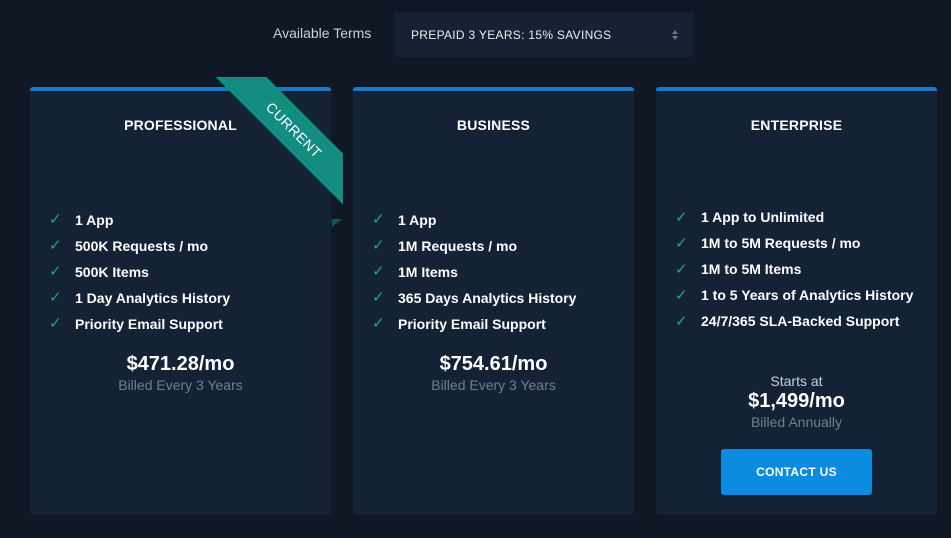  I want to click on terms-select: PREPAID 3 YEARS: 15% SAVINGS, so click(544, 34).